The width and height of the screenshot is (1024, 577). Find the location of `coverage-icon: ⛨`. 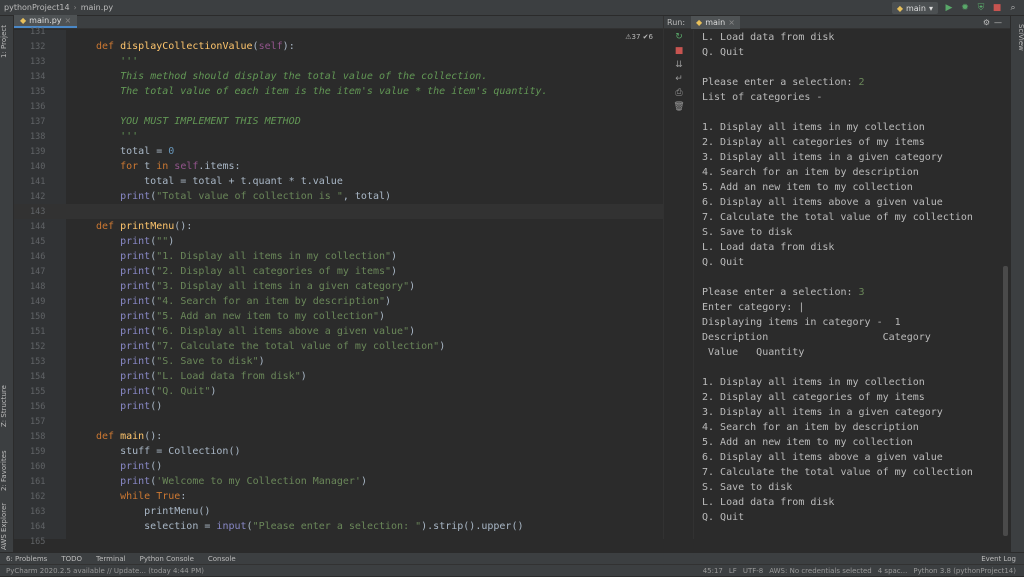

coverage-icon: ⛨ is located at coordinates (981, 8).